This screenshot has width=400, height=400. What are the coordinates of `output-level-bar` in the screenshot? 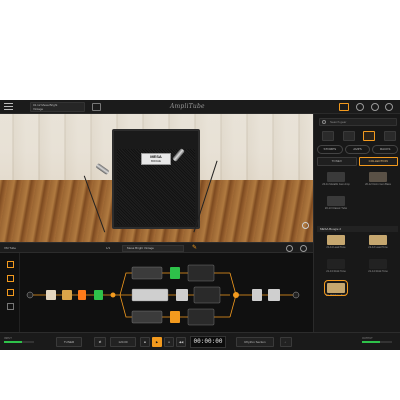 It's located at (377, 342).